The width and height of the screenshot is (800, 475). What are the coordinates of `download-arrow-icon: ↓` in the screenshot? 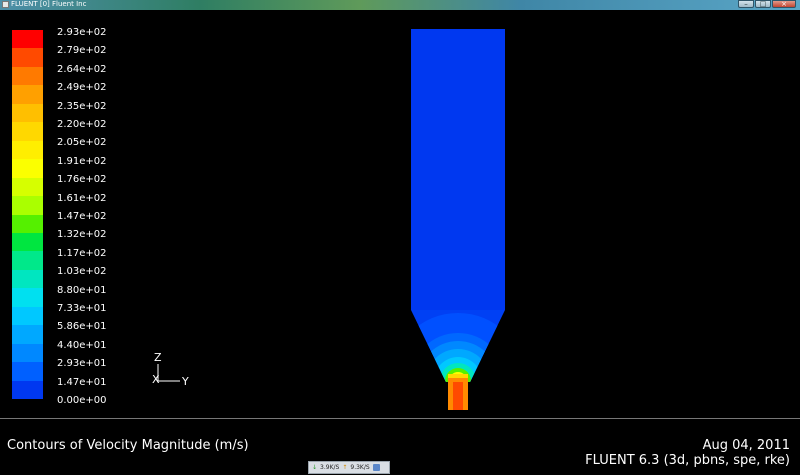 It's located at (315, 467).